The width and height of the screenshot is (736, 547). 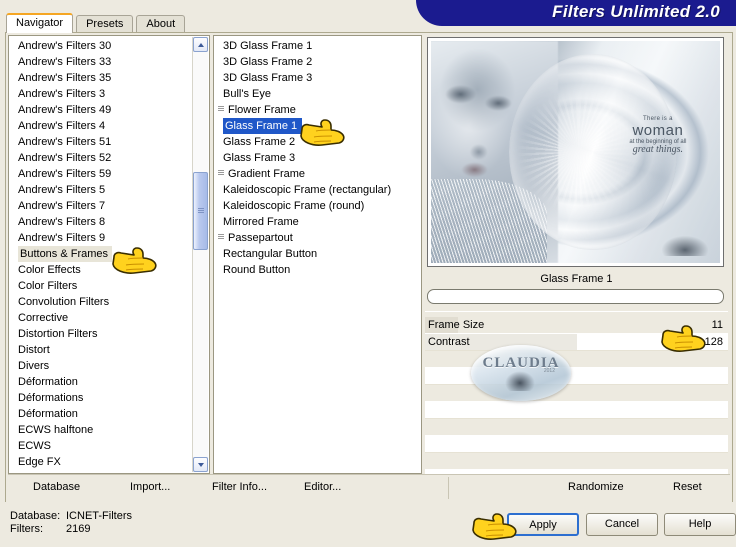 What do you see at coordinates (109, 286) in the screenshot?
I see `list-item: Color Filters` at bounding box center [109, 286].